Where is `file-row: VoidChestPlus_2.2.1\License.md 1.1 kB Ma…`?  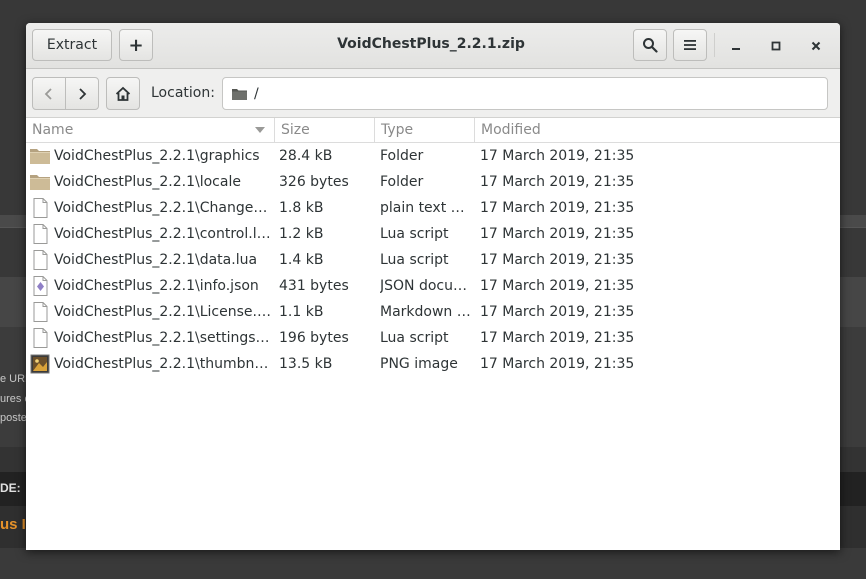 file-row: VoidChestPlus_2.2.1\License.md 1.1 kB Ma… is located at coordinates (433, 312).